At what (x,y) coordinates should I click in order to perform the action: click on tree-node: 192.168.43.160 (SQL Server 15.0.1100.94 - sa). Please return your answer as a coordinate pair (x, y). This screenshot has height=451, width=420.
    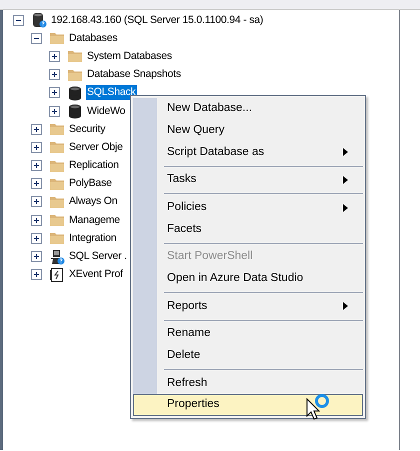
    Looking at the image, I should click on (157, 20).